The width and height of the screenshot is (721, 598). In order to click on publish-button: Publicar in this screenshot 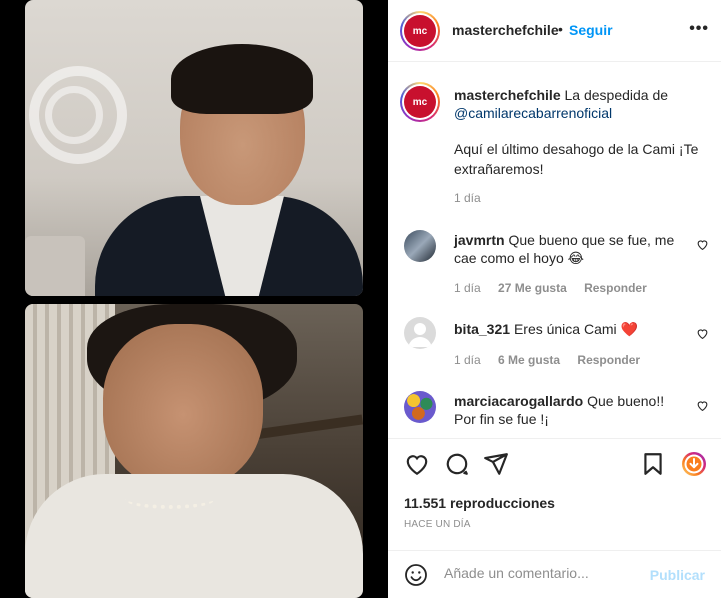, I will do `click(677, 575)`.